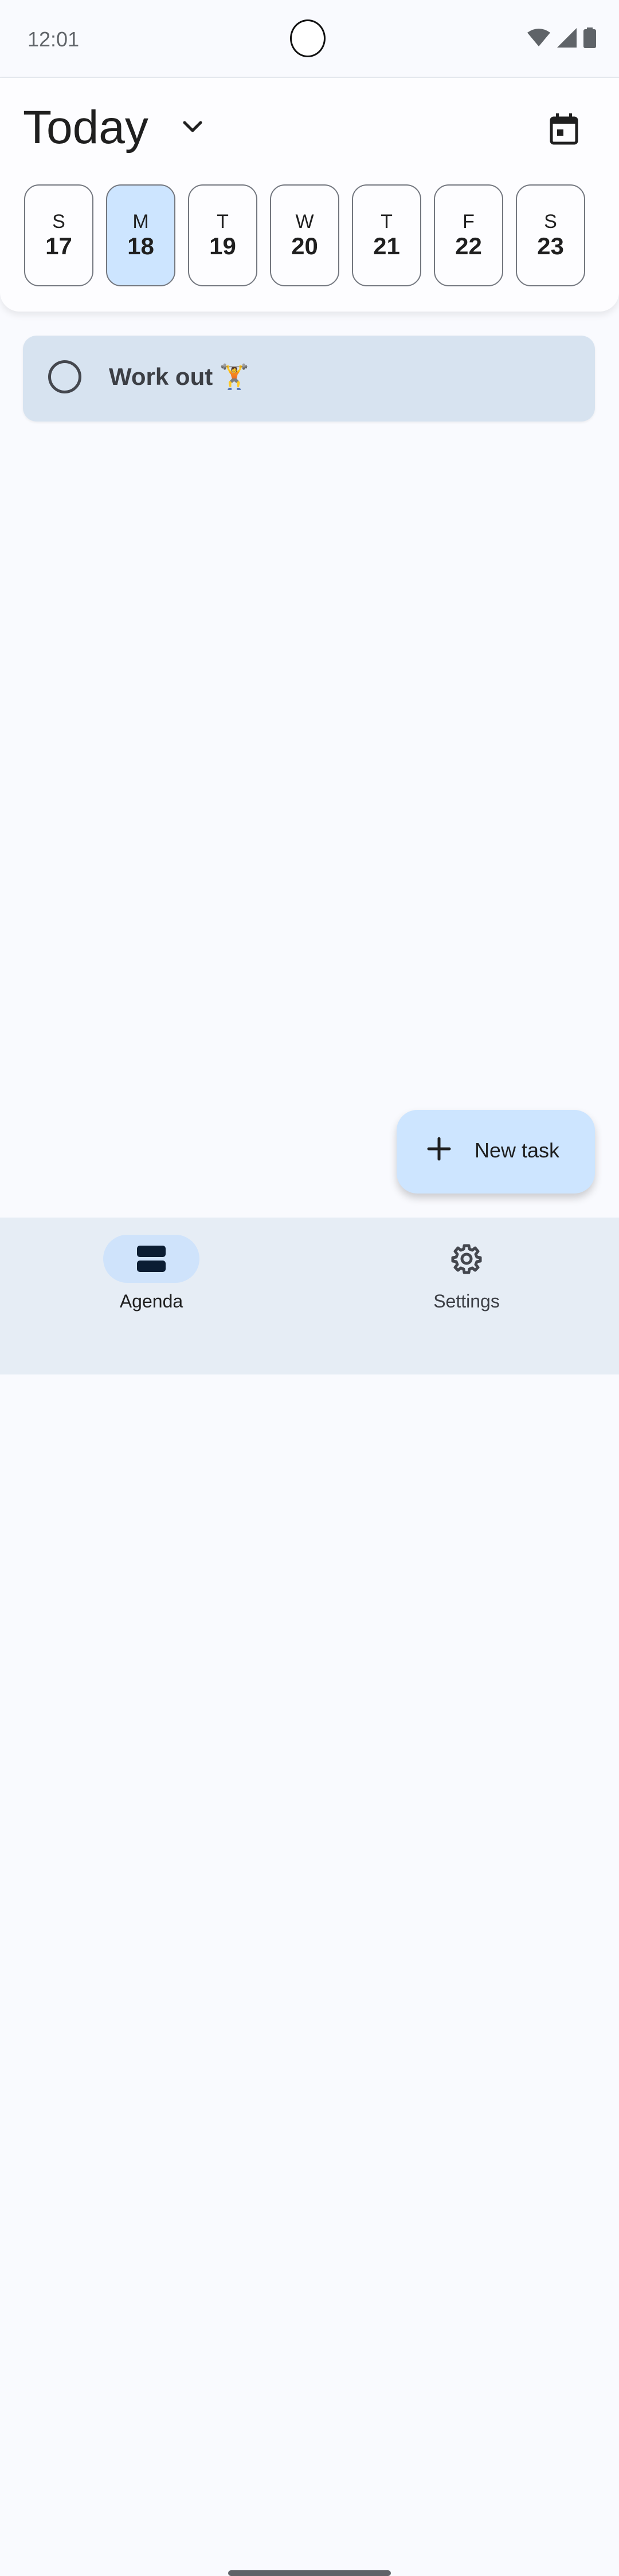 The height and width of the screenshot is (2576, 619). Describe the element at coordinates (151, 1301) in the screenshot. I see `nav-label-agenda: Agenda` at that location.